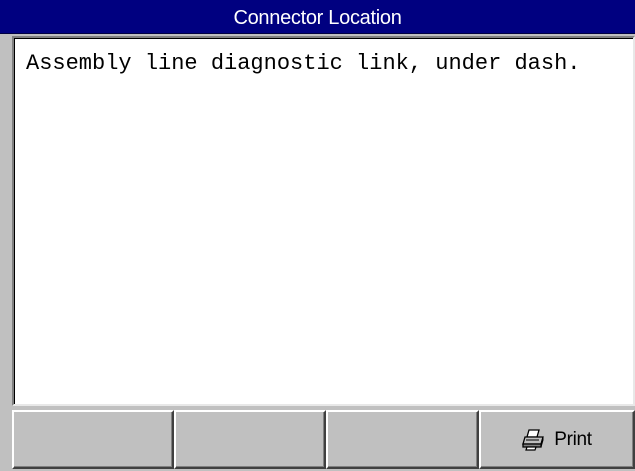  I want to click on soft-button-bar: Print, so click(317, 438).